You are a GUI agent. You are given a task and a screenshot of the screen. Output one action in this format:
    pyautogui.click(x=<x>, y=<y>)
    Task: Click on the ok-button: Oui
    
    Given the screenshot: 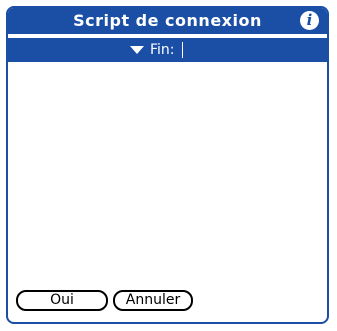 What is the action you would take?
    pyautogui.click(x=62, y=300)
    